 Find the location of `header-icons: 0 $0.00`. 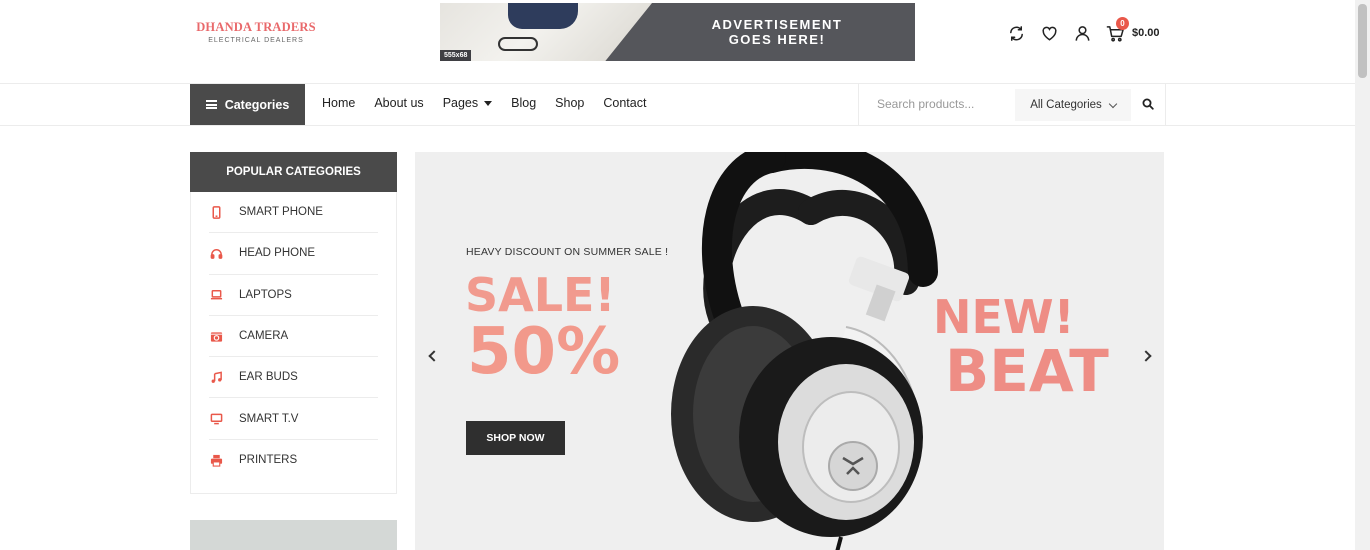

header-icons: 0 $0.00 is located at coordinates (1083, 30).